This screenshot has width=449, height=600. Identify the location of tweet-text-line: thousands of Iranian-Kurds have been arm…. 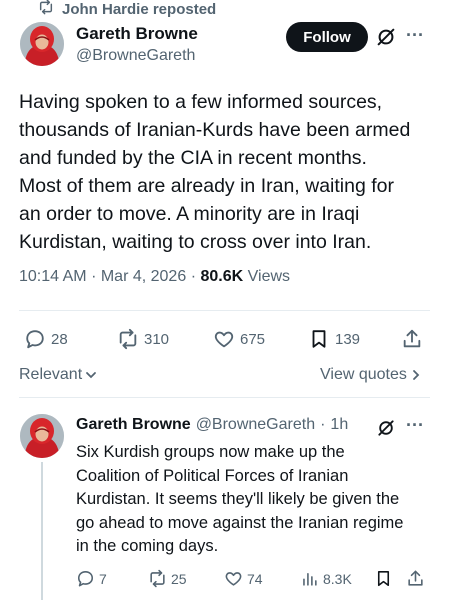
(215, 130).